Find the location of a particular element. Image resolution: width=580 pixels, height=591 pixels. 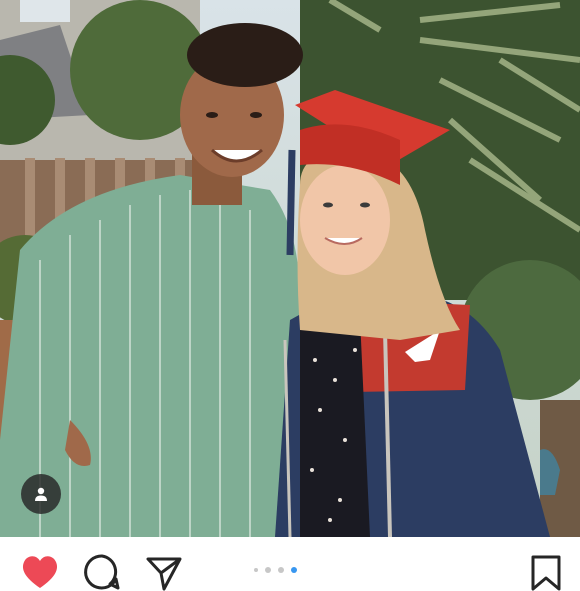

comment-icon is located at coordinates (102, 572).